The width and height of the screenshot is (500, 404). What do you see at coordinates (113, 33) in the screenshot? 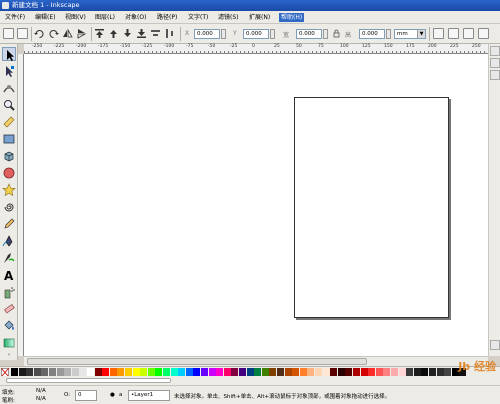
I see `raise-button` at bounding box center [113, 33].